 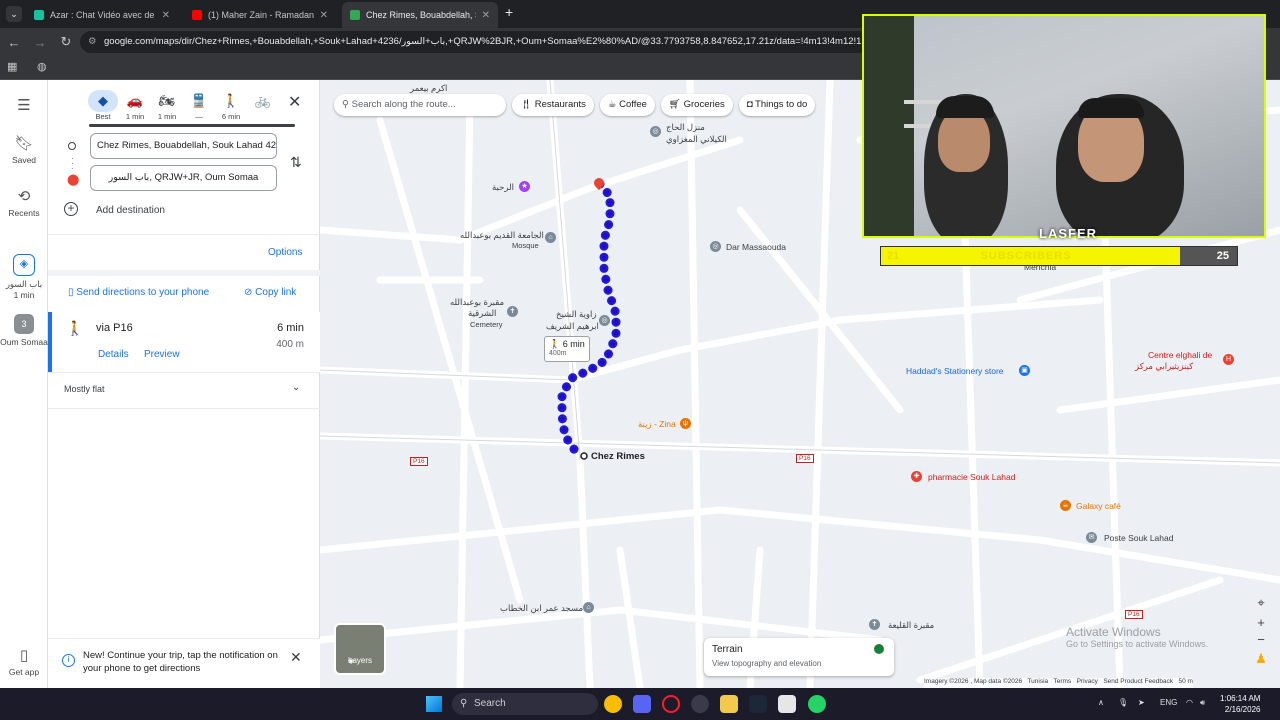 I want to click on label-maqbara: مقبرة القليعة, so click(x=911, y=625).